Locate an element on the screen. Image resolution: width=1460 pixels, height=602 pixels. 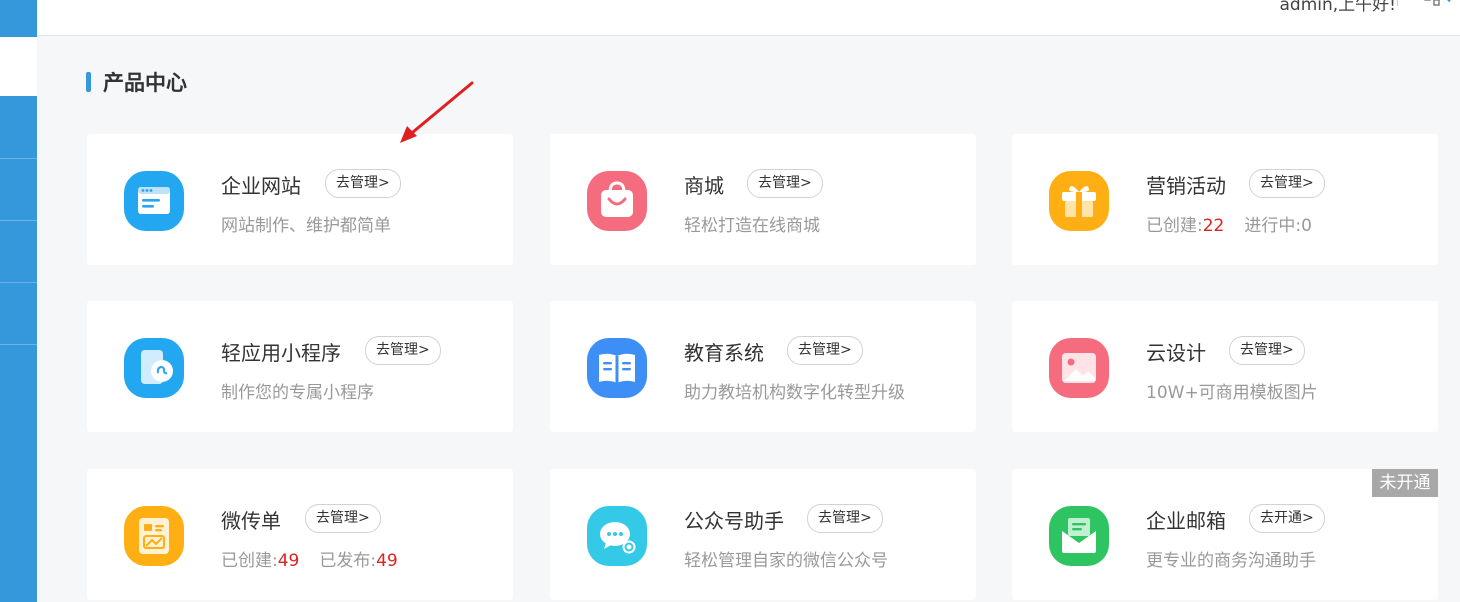
annotation-arrow-icon is located at coordinates (437, 112).